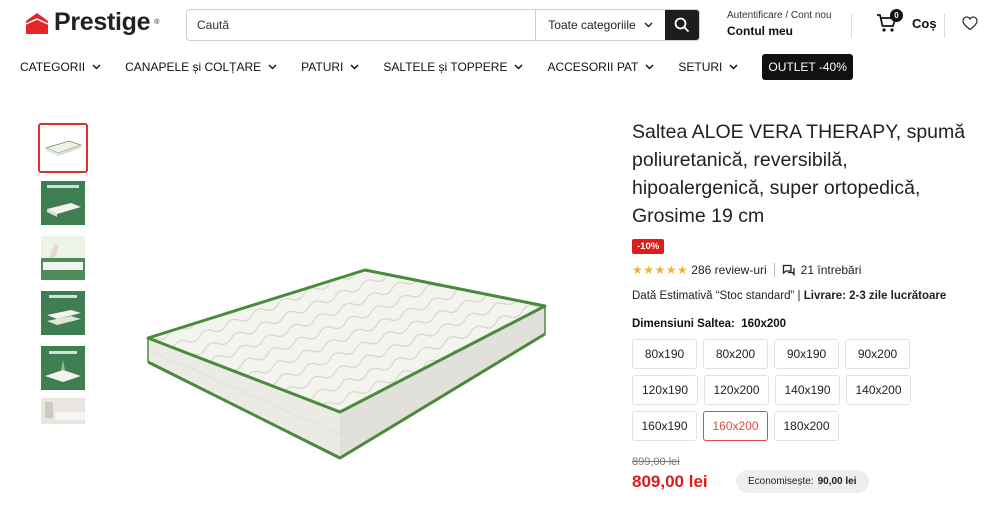 The image size is (1000, 520). Describe the element at coordinates (664, 426) in the screenshot. I see `size-option-160x190: 160x190` at that location.